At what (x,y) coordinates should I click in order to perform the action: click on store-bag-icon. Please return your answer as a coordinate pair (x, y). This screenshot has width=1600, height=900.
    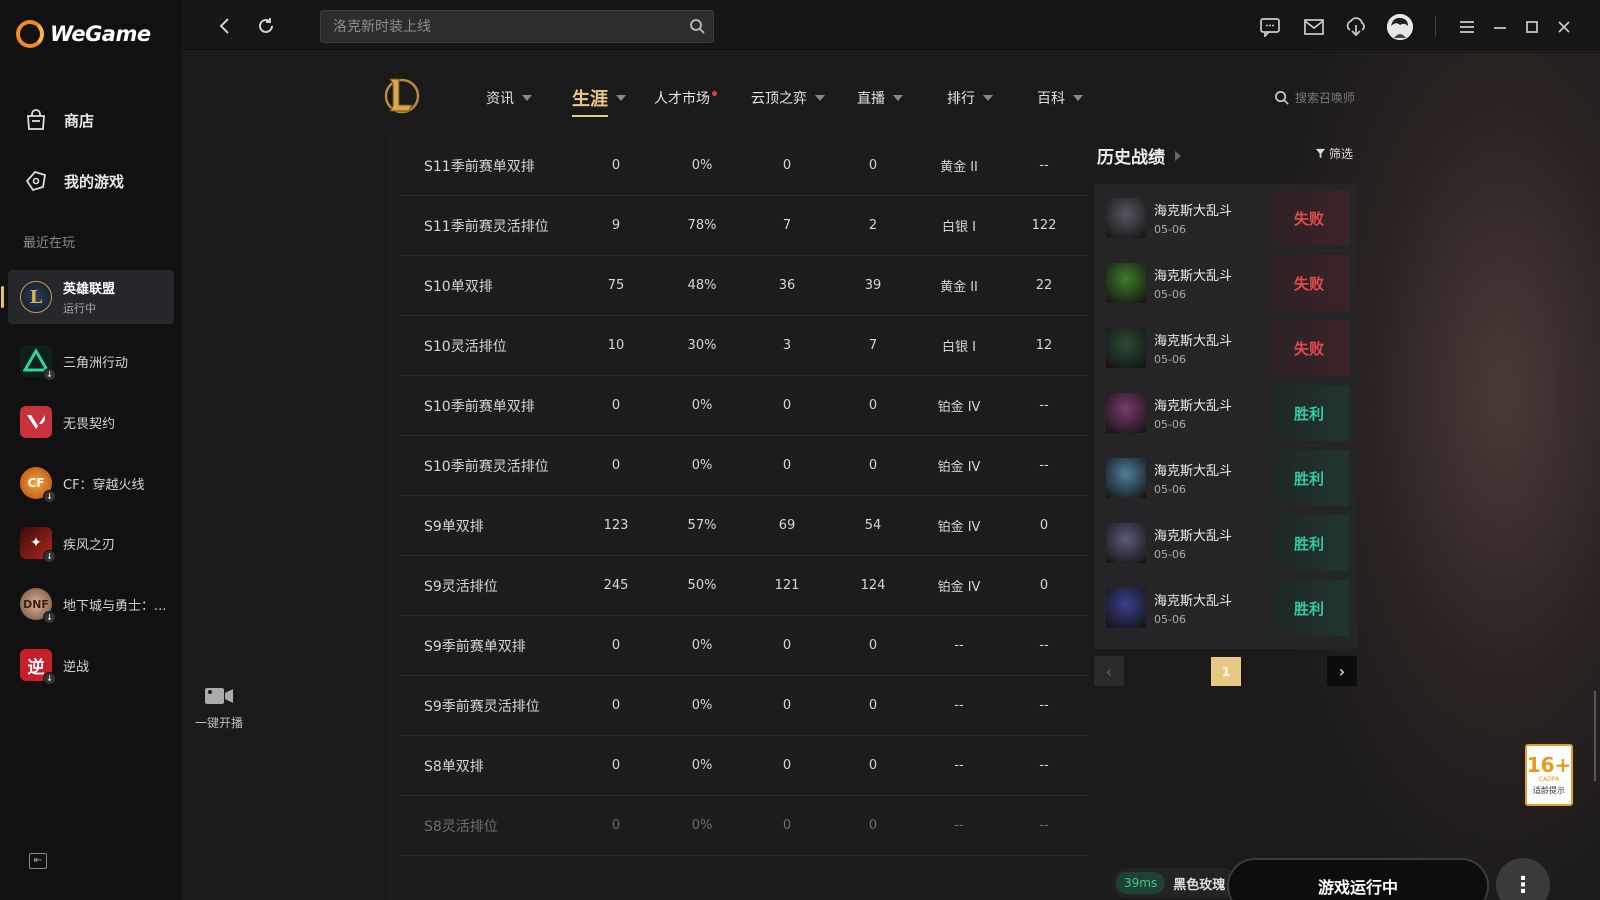
    Looking at the image, I should click on (36, 120).